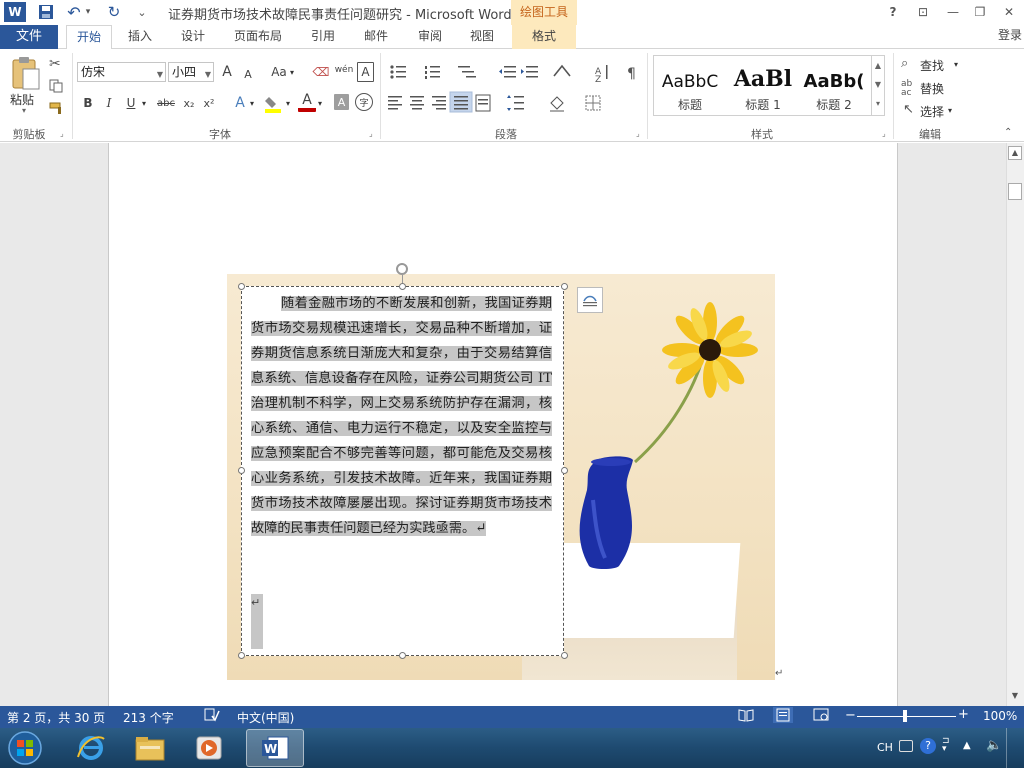  Describe the element at coordinates (74, 12) in the screenshot. I see `undo-icon: ↶` at that location.